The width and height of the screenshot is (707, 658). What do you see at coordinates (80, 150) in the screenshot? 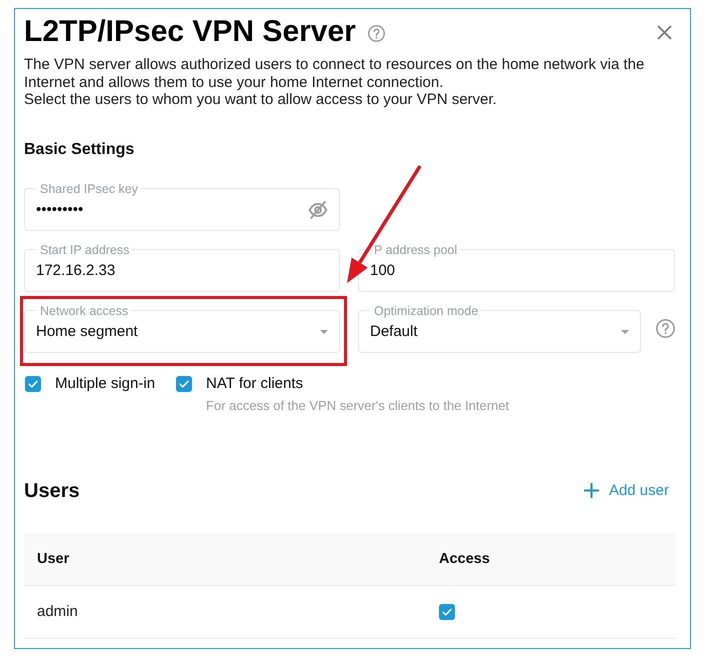
I see `section-heading: Basic Settings` at bounding box center [80, 150].